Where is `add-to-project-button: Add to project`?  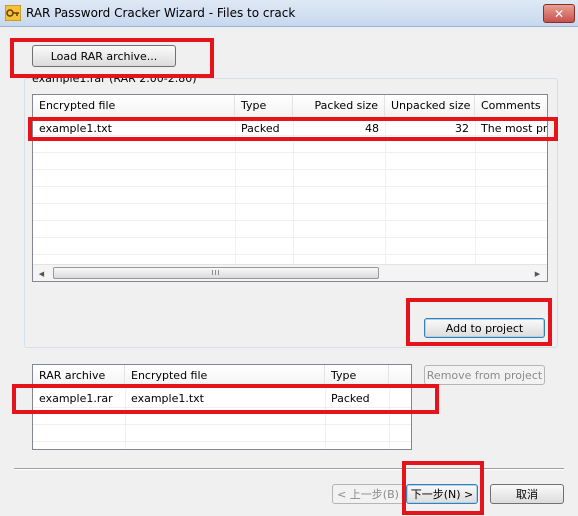 add-to-project-button: Add to project is located at coordinates (484, 328).